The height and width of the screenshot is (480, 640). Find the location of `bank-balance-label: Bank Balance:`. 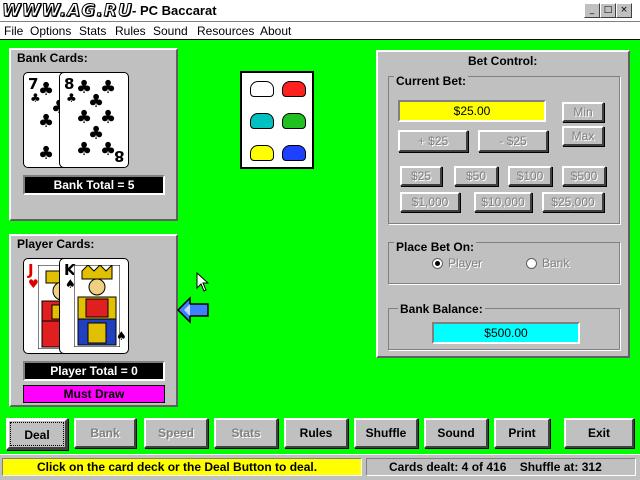

bank-balance-label: Bank Balance: is located at coordinates (441, 309).